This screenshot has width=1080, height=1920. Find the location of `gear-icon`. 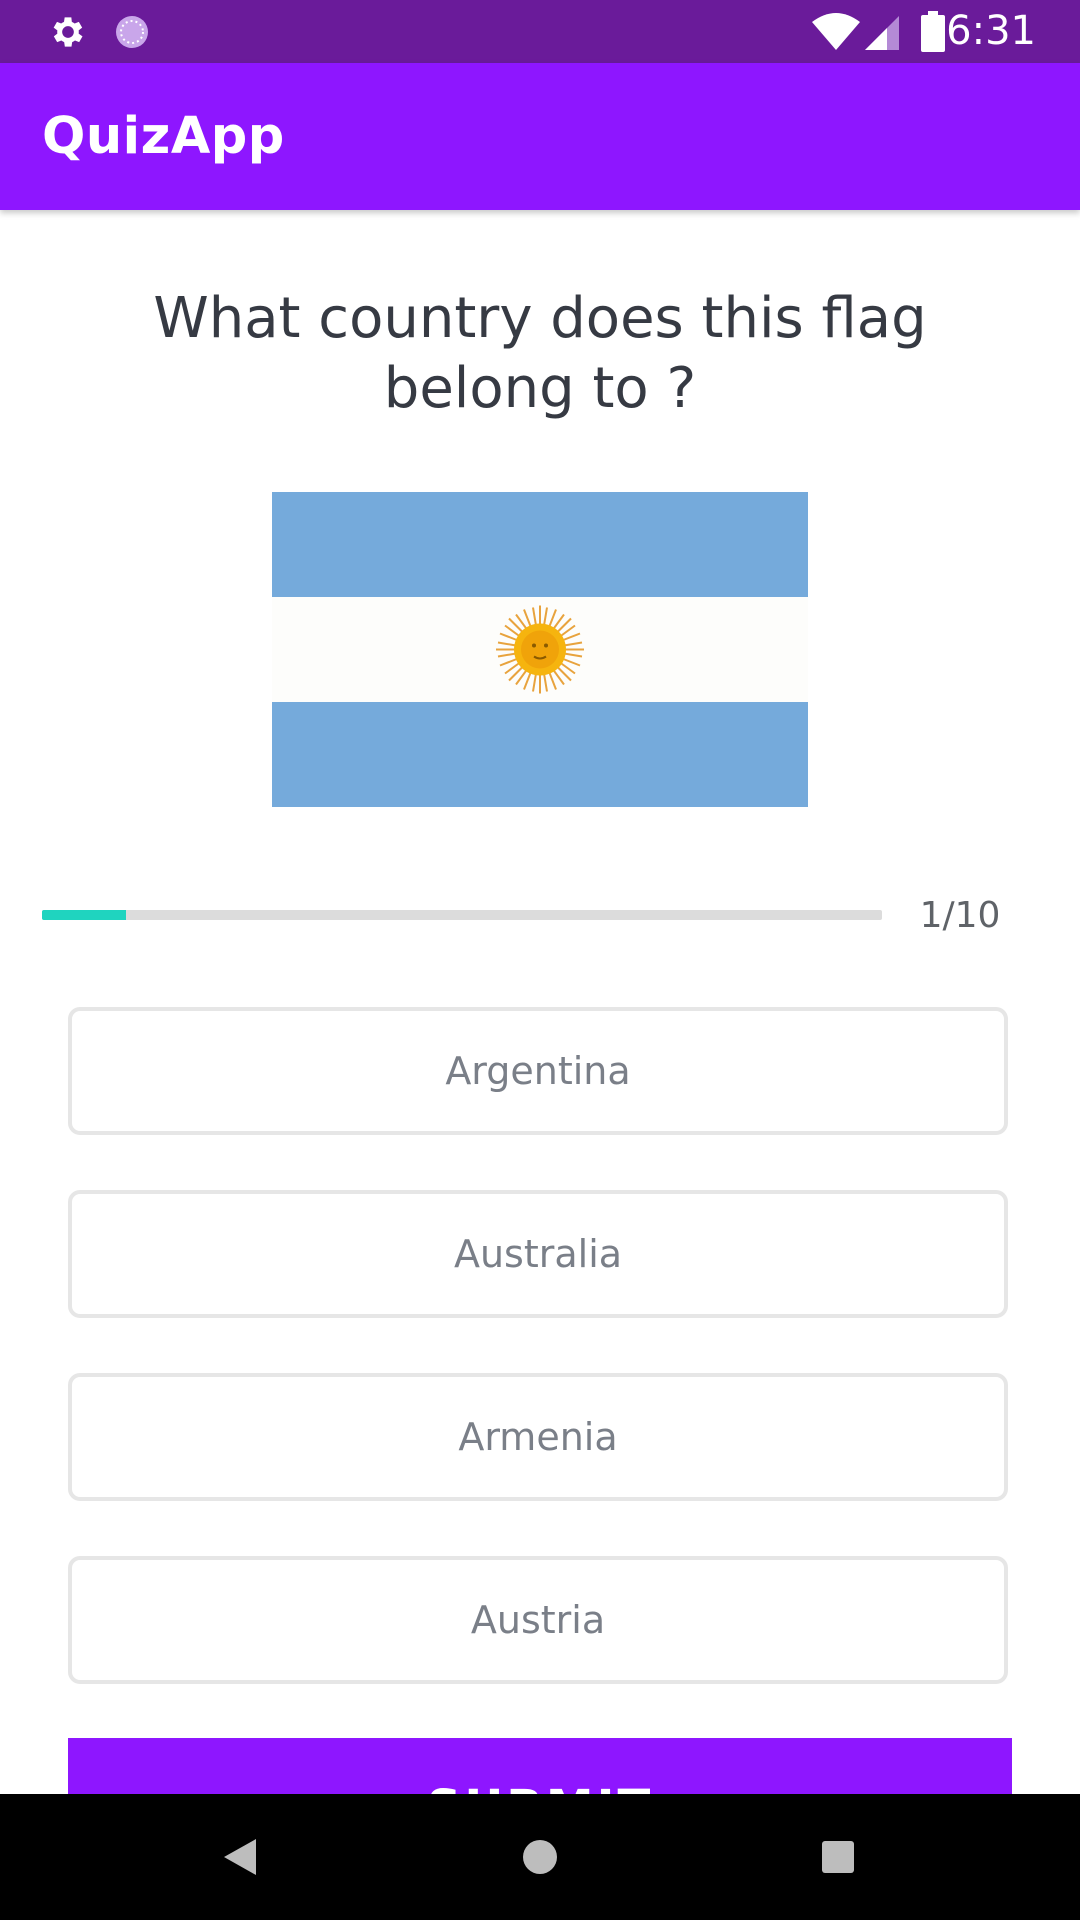

gear-icon is located at coordinates (68, 31).